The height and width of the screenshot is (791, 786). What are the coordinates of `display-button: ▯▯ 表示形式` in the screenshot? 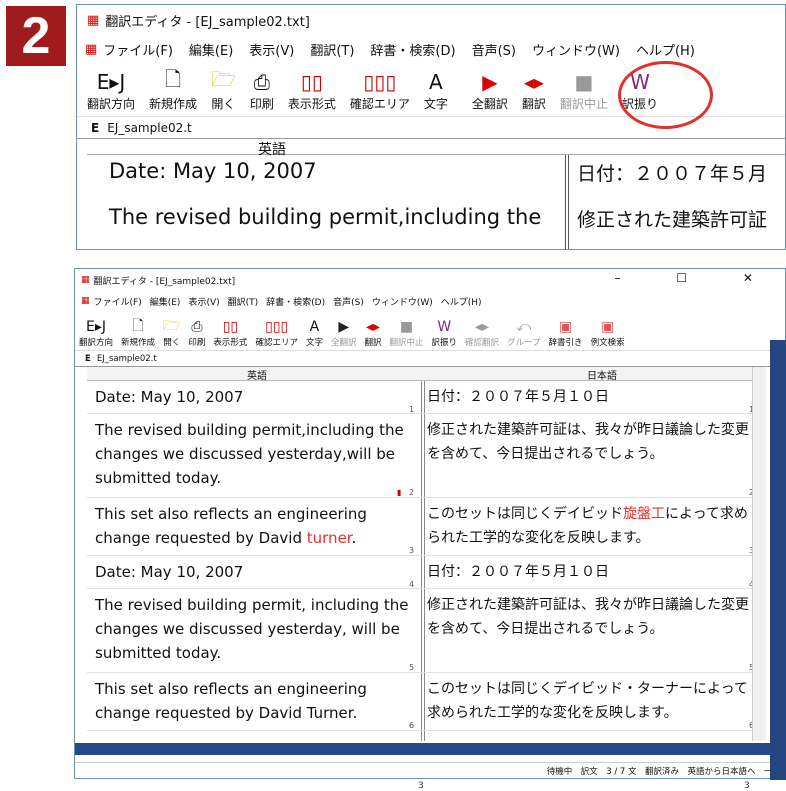 It's located at (230, 330).